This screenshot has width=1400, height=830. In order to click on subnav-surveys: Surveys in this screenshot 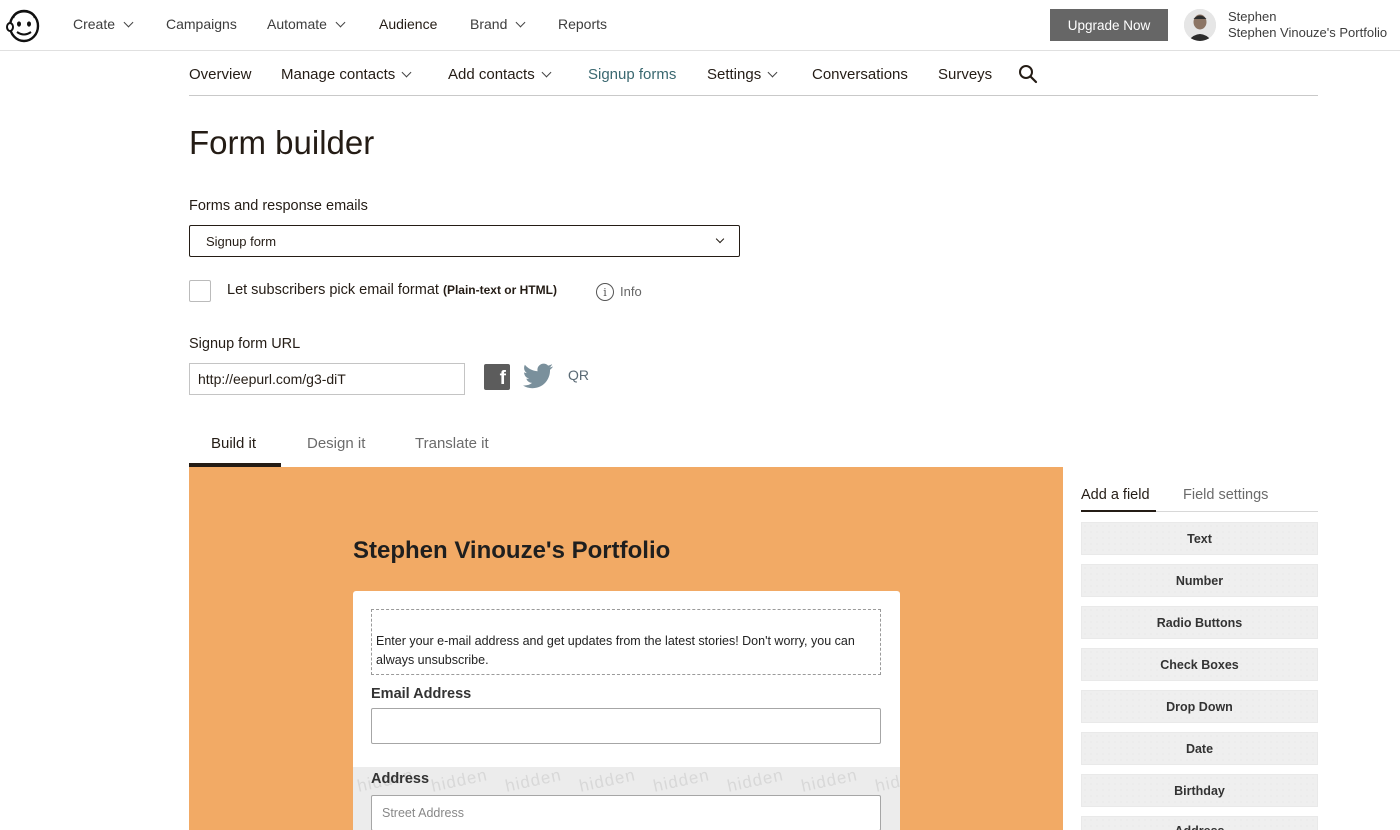, I will do `click(965, 74)`.